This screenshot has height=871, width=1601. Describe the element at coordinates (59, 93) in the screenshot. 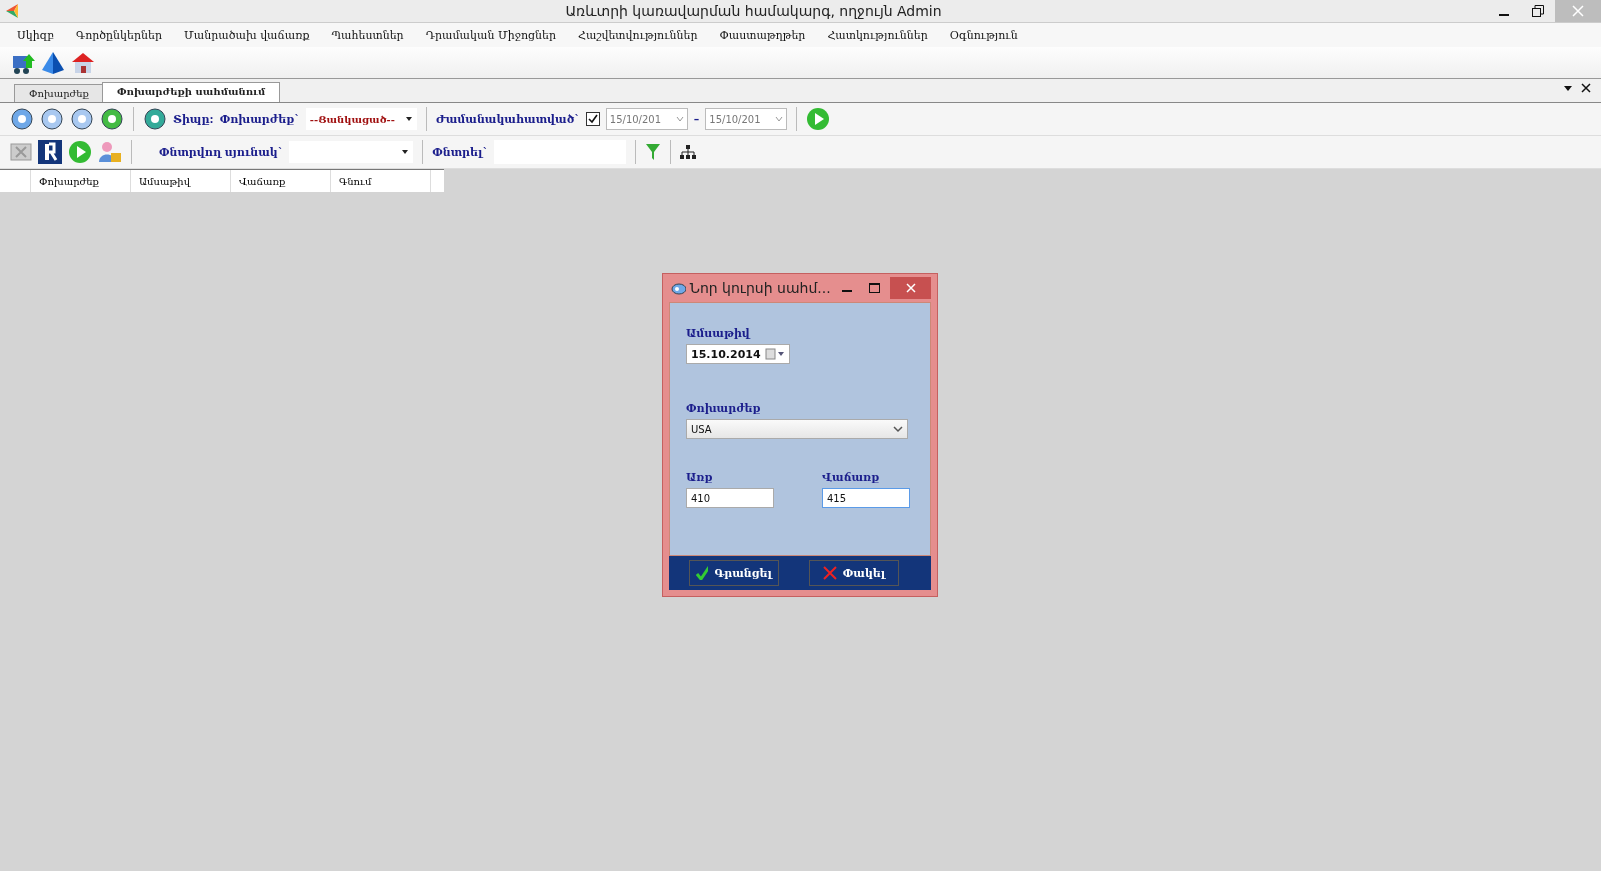

I see `tab: Փոխարժեք` at that location.